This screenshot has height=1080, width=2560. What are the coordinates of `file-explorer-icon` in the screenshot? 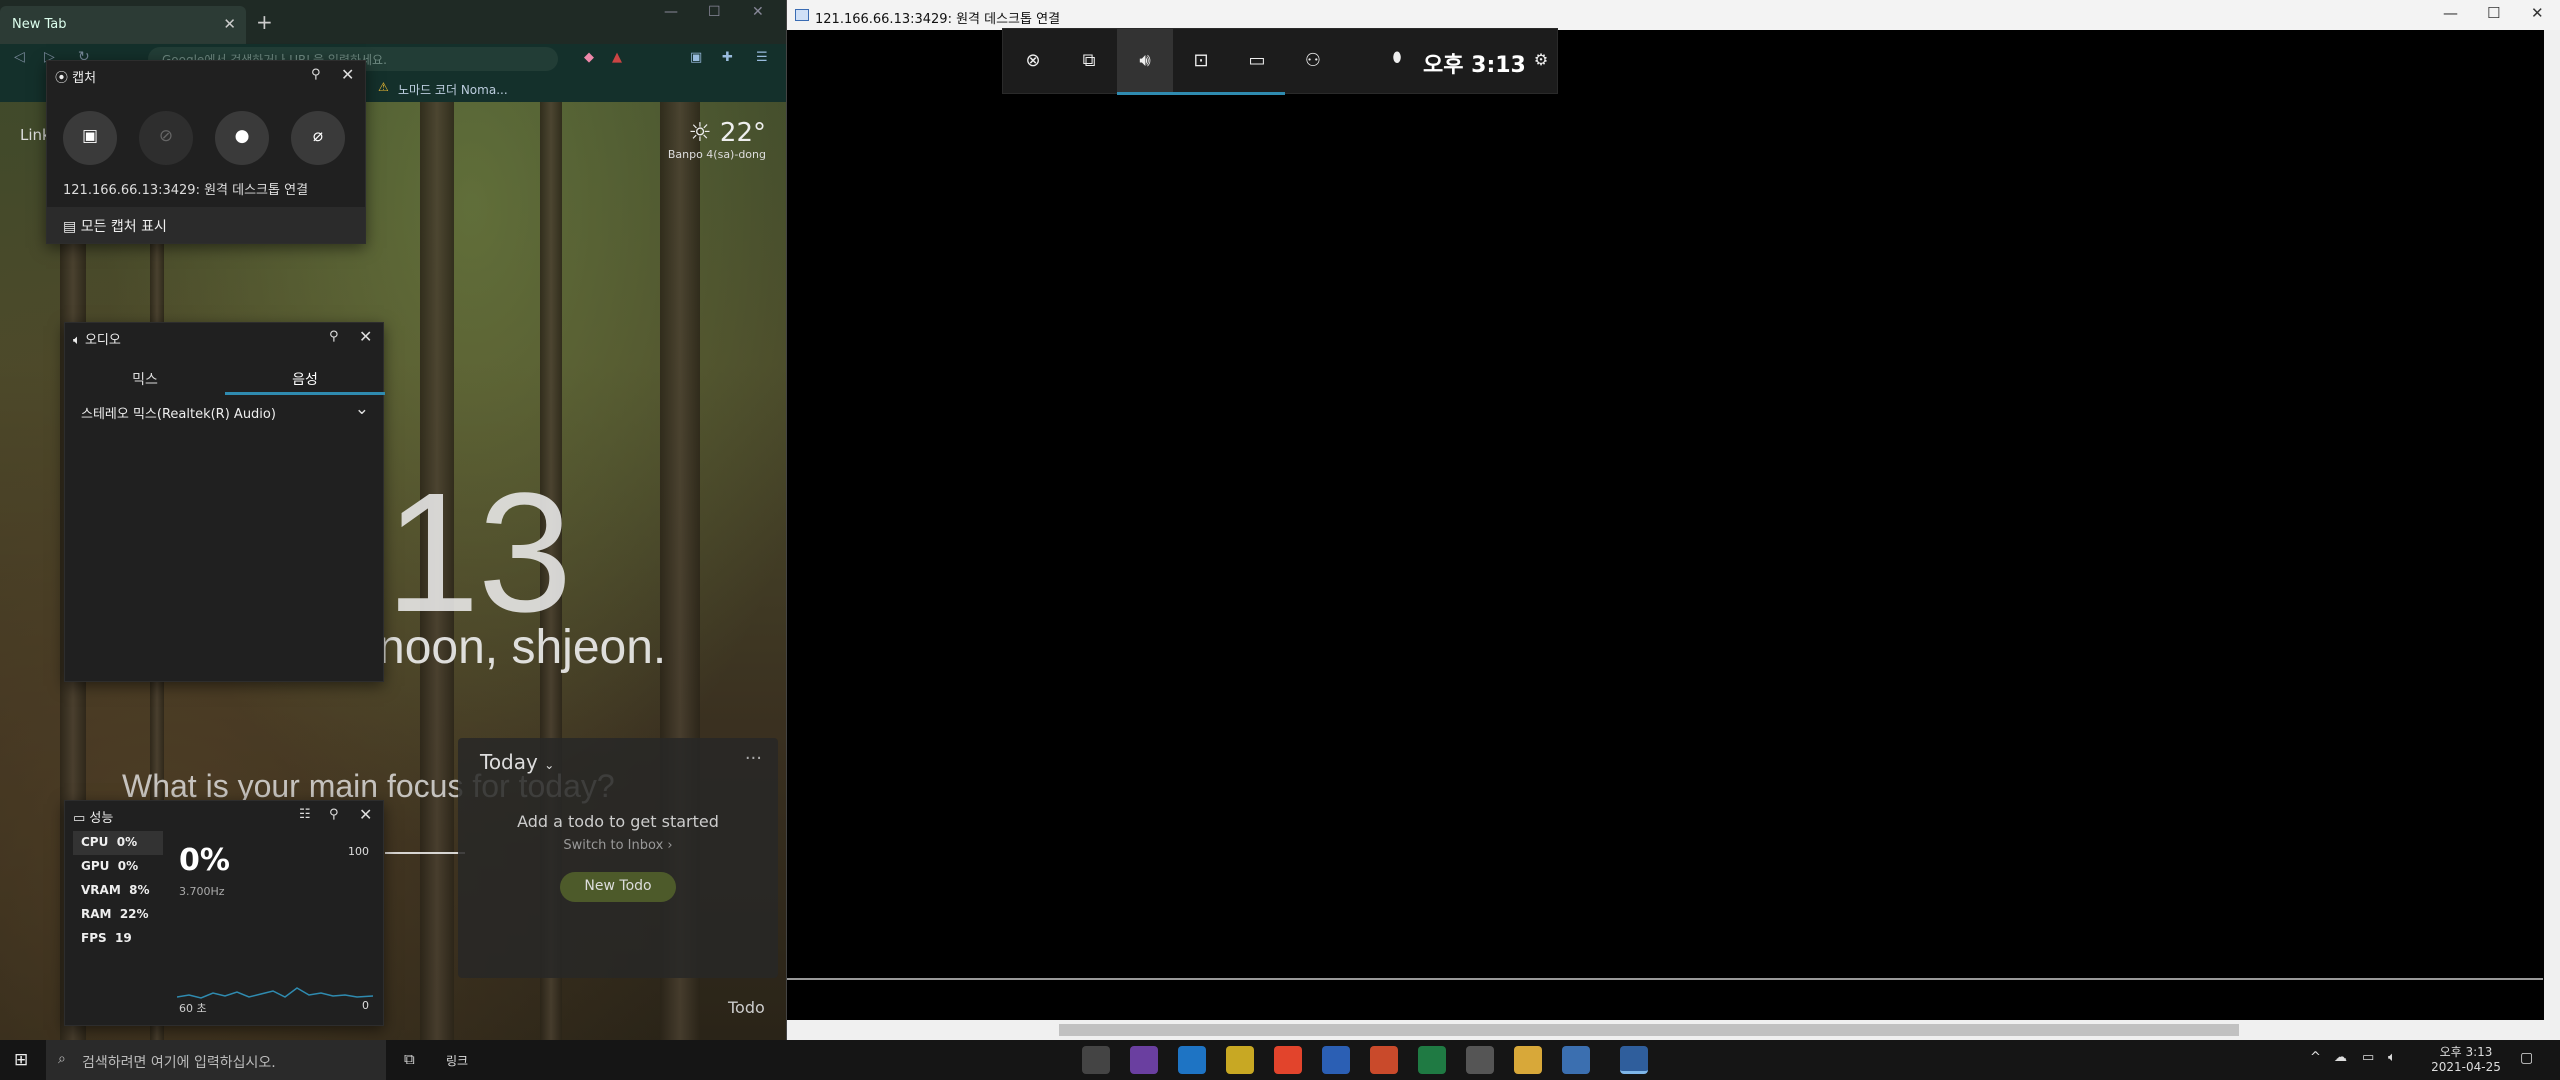 It's located at (1528, 1060).